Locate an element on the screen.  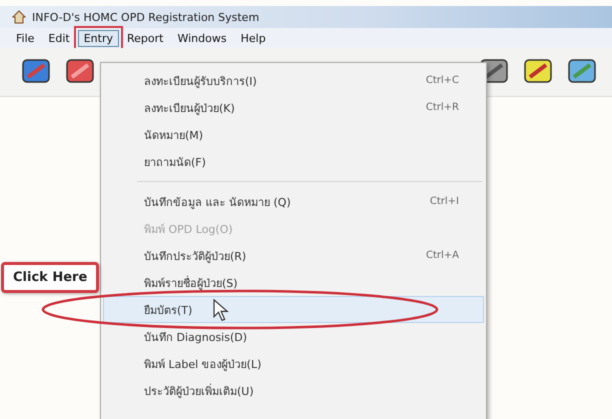
shortcut-text: Ctrl+A is located at coordinates (442, 255).